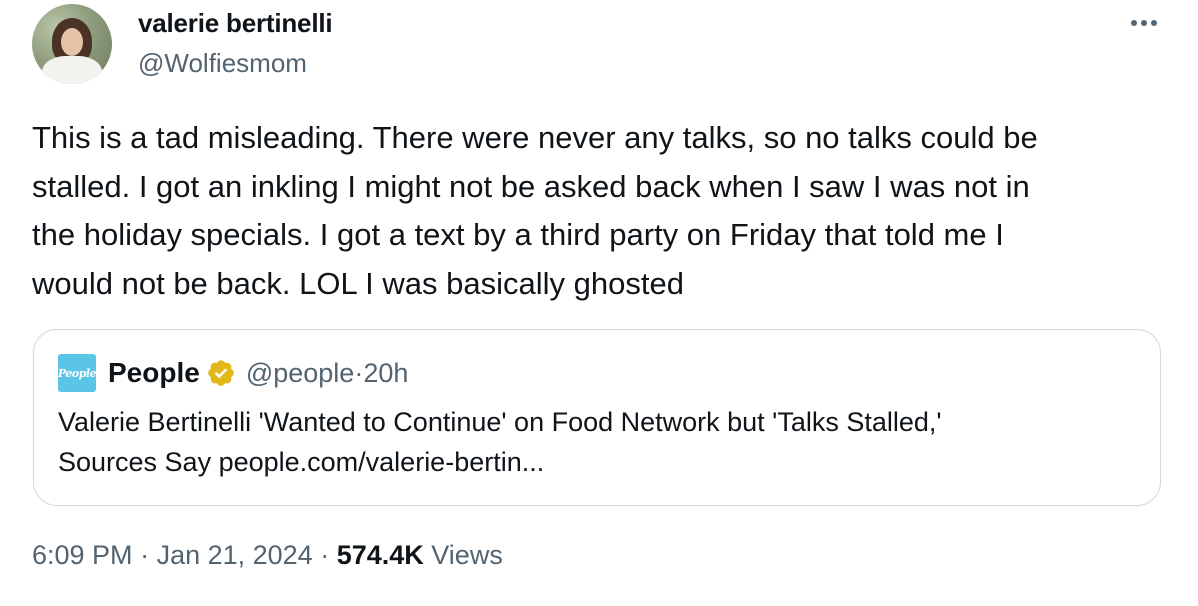 The width and height of the screenshot is (1198, 606). What do you see at coordinates (222, 63) in the screenshot?
I see `author-handle: @Wolfiesmom` at bounding box center [222, 63].